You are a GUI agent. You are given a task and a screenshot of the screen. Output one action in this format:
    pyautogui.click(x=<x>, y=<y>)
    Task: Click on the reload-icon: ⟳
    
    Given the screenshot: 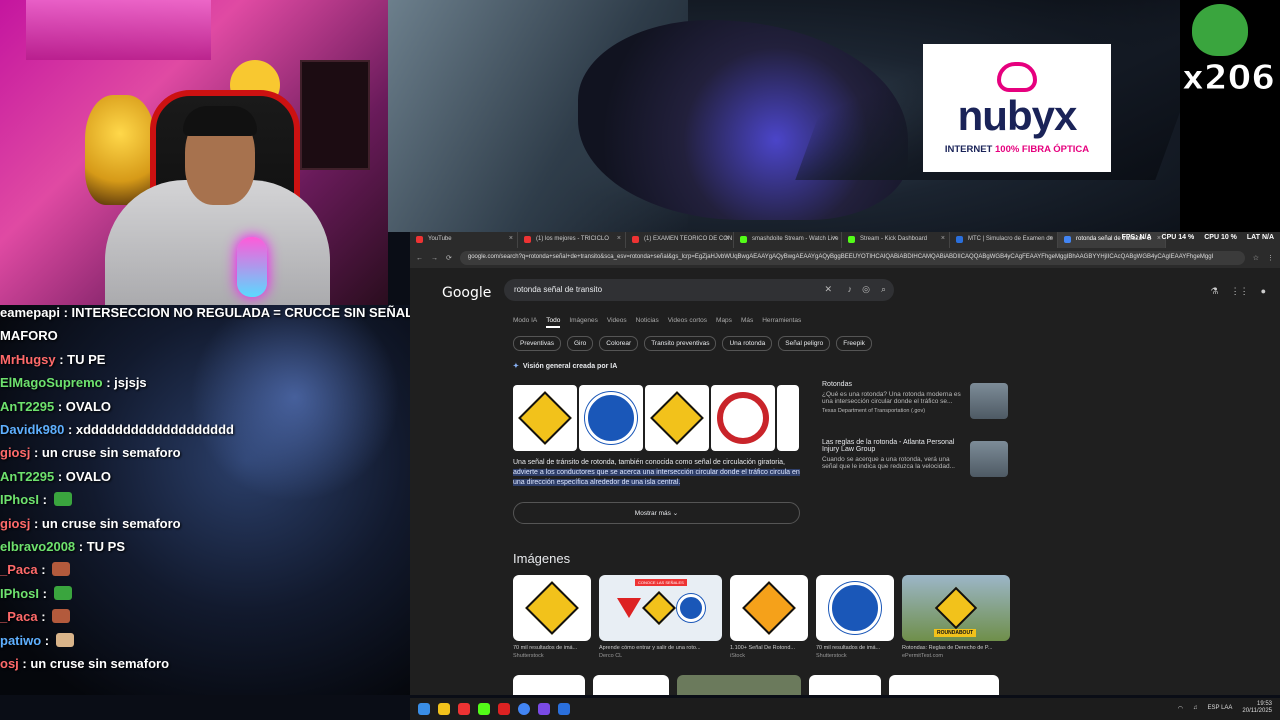 What is the action you would take?
    pyautogui.click(x=449, y=258)
    